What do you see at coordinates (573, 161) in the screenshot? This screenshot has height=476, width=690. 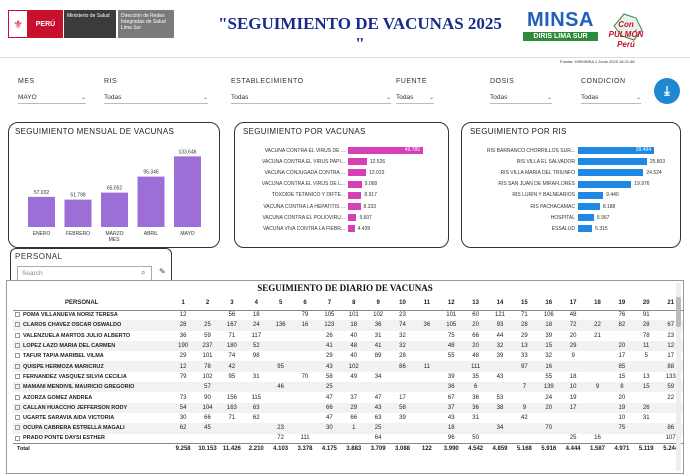 I see `ris-row: RIS VILLA EL SALVADOR 25.803` at bounding box center [573, 161].